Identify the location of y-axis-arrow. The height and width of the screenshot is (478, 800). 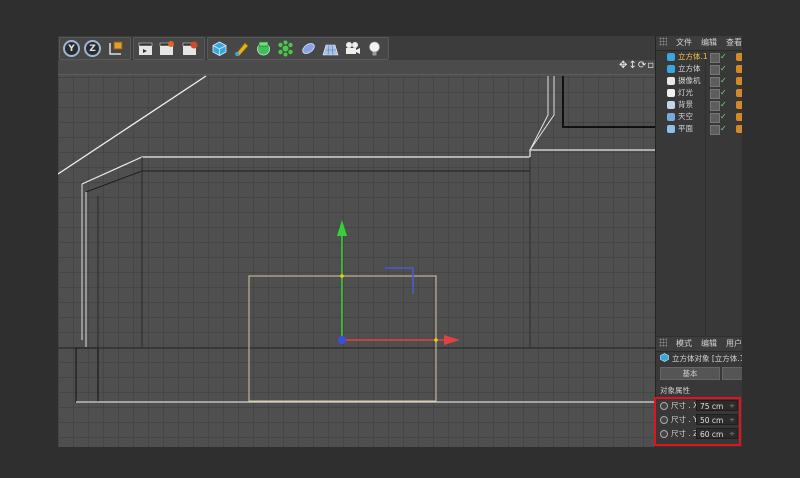
(342, 228).